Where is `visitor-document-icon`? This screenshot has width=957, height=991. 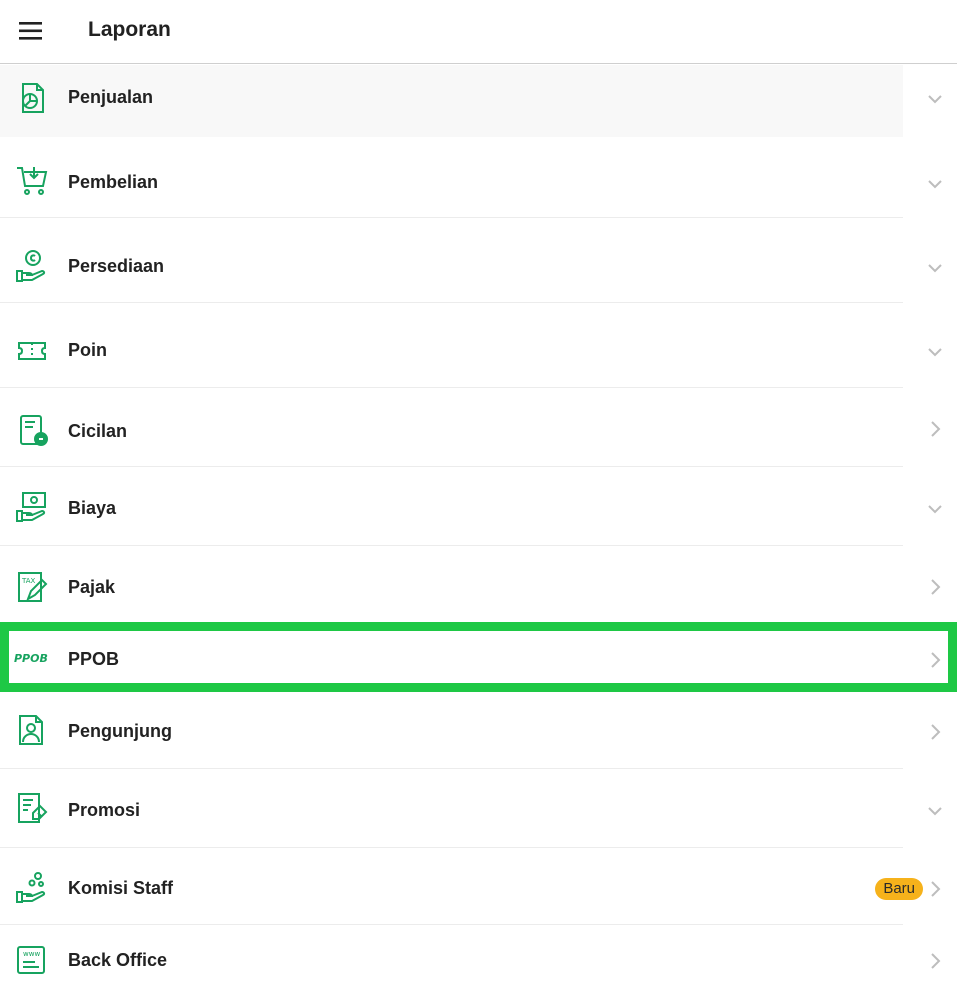 visitor-document-icon is located at coordinates (32, 730).